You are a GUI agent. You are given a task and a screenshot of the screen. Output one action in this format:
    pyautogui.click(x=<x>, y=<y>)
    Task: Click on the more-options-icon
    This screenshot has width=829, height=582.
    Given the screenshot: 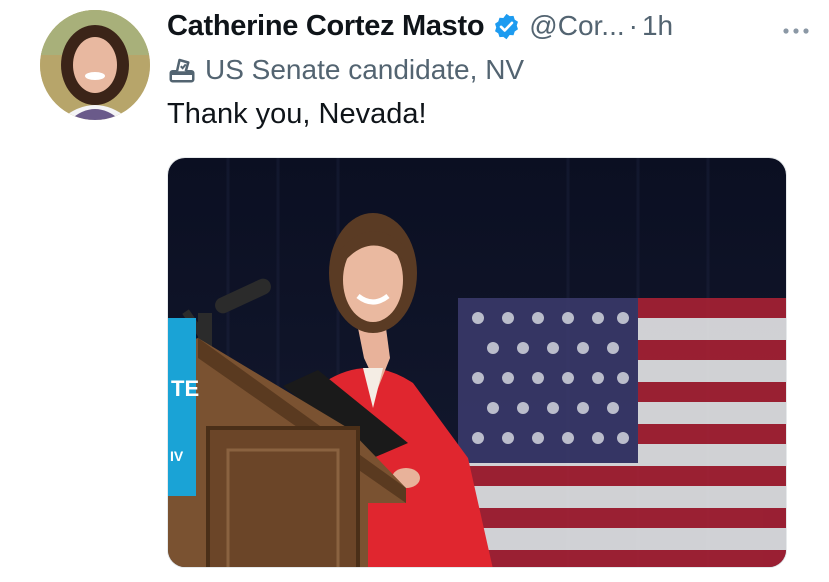 What is the action you would take?
    pyautogui.click(x=796, y=27)
    